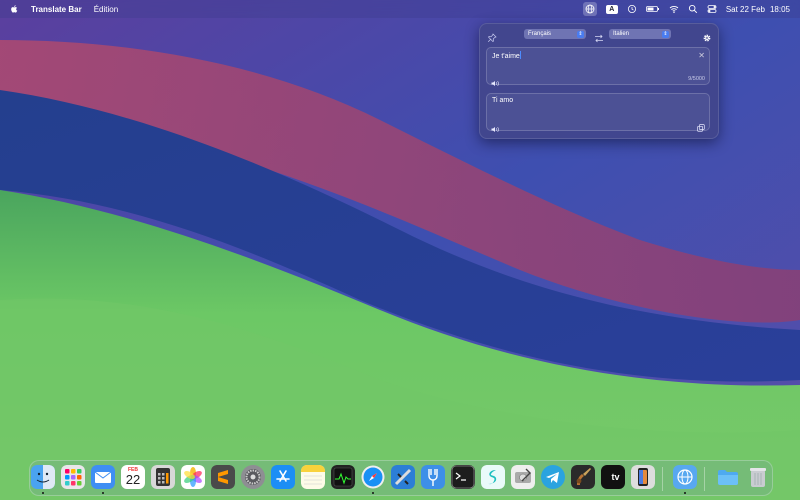 Image resolution: width=800 pixels, height=500 pixels. I want to click on control-center-icon, so click(712, 9).